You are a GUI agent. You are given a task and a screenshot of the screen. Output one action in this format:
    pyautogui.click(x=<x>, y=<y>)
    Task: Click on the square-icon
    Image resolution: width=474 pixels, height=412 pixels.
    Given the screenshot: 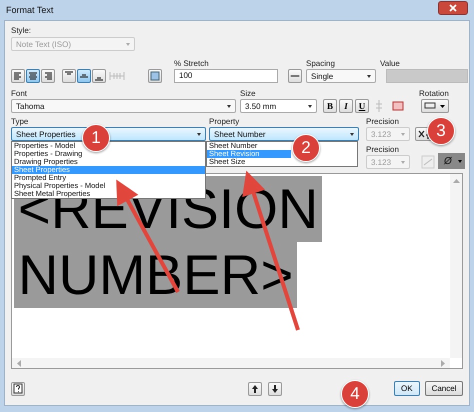 What is the action you would take?
    pyautogui.click(x=155, y=76)
    